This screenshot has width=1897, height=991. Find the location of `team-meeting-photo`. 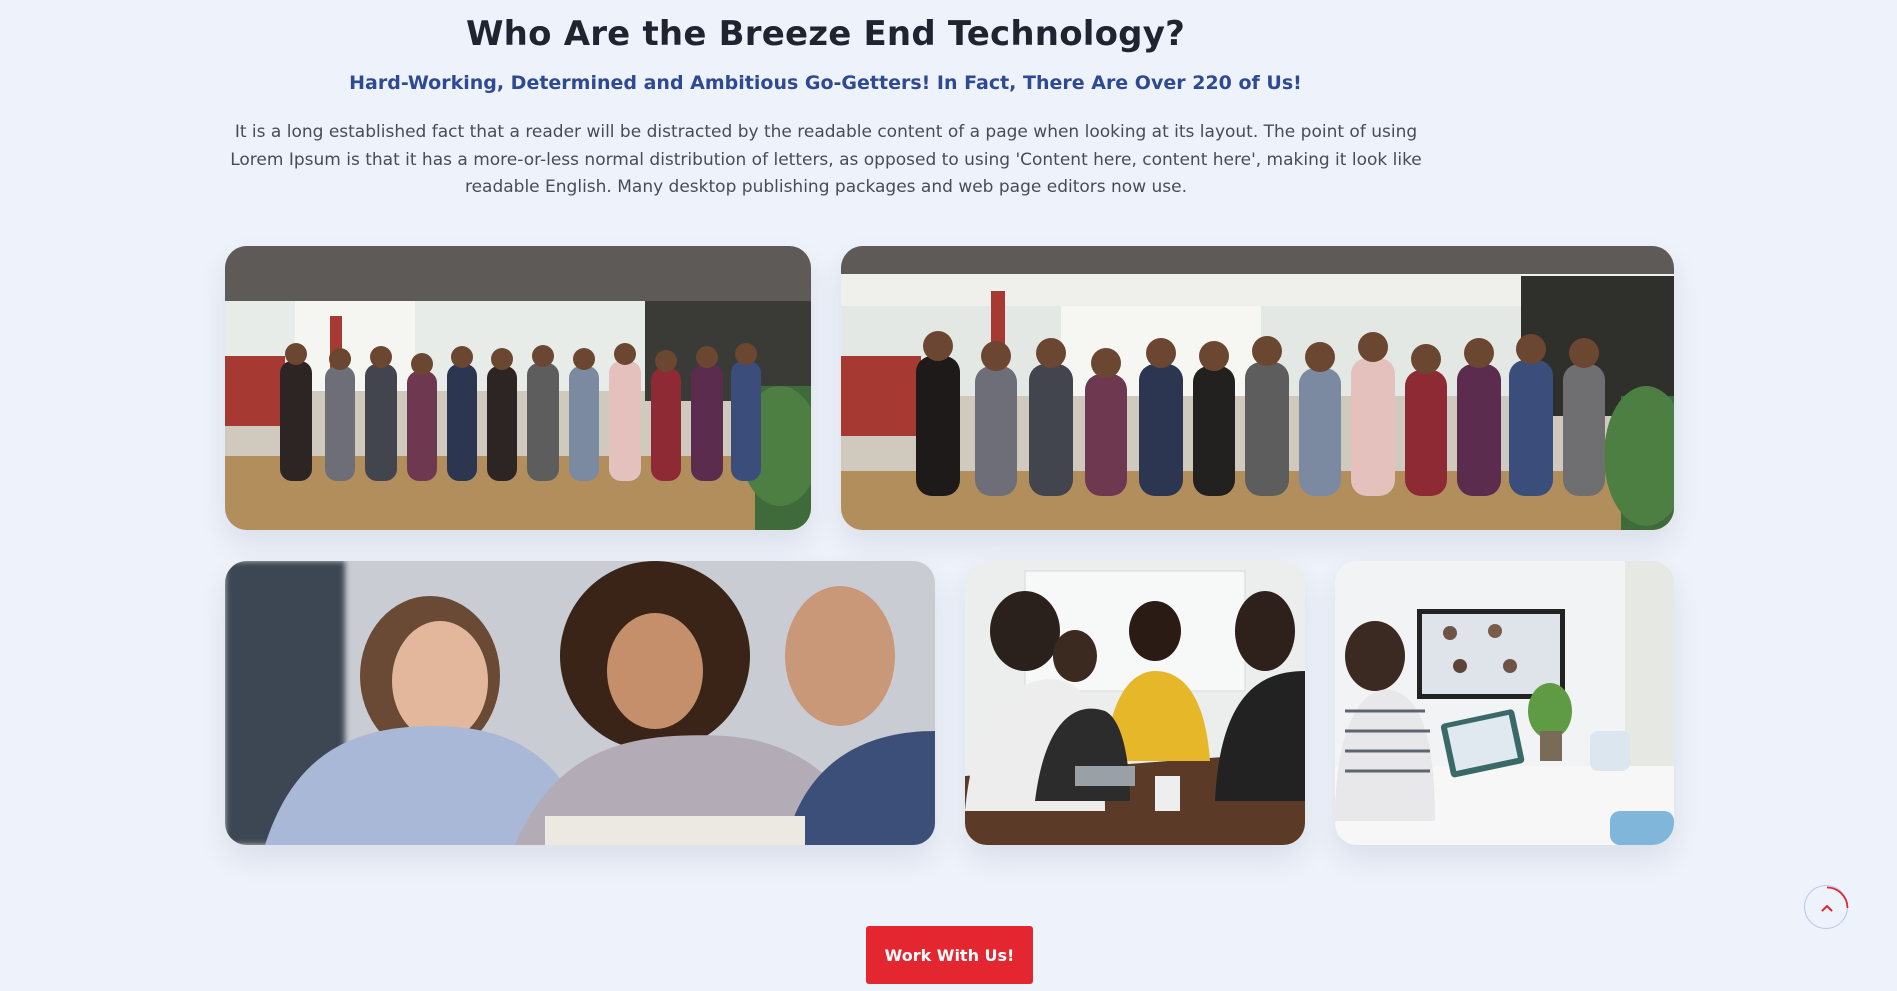

team-meeting-photo is located at coordinates (1135, 703).